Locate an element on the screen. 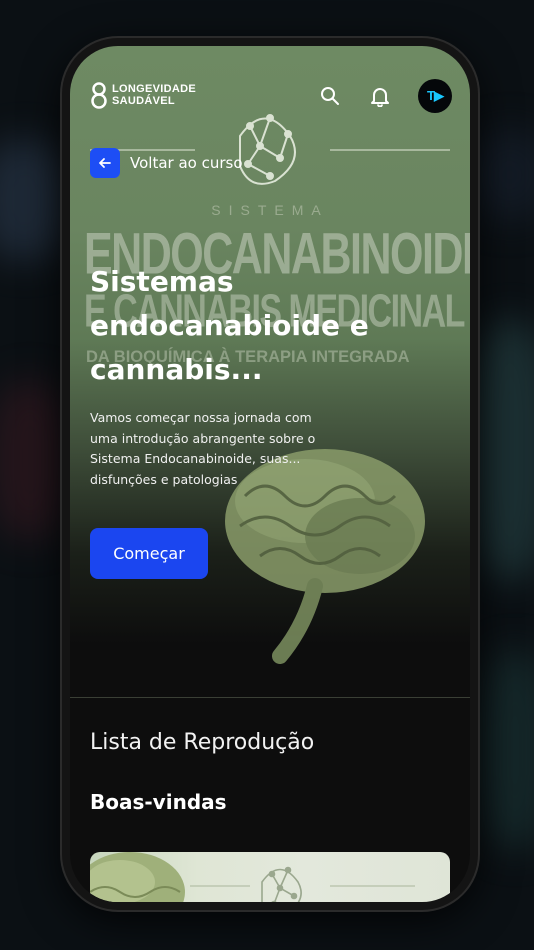 Image resolution: width=534 pixels, height=950 pixels. logo-text: LONGEVIDADE SAUDÁVEL is located at coordinates (154, 95).